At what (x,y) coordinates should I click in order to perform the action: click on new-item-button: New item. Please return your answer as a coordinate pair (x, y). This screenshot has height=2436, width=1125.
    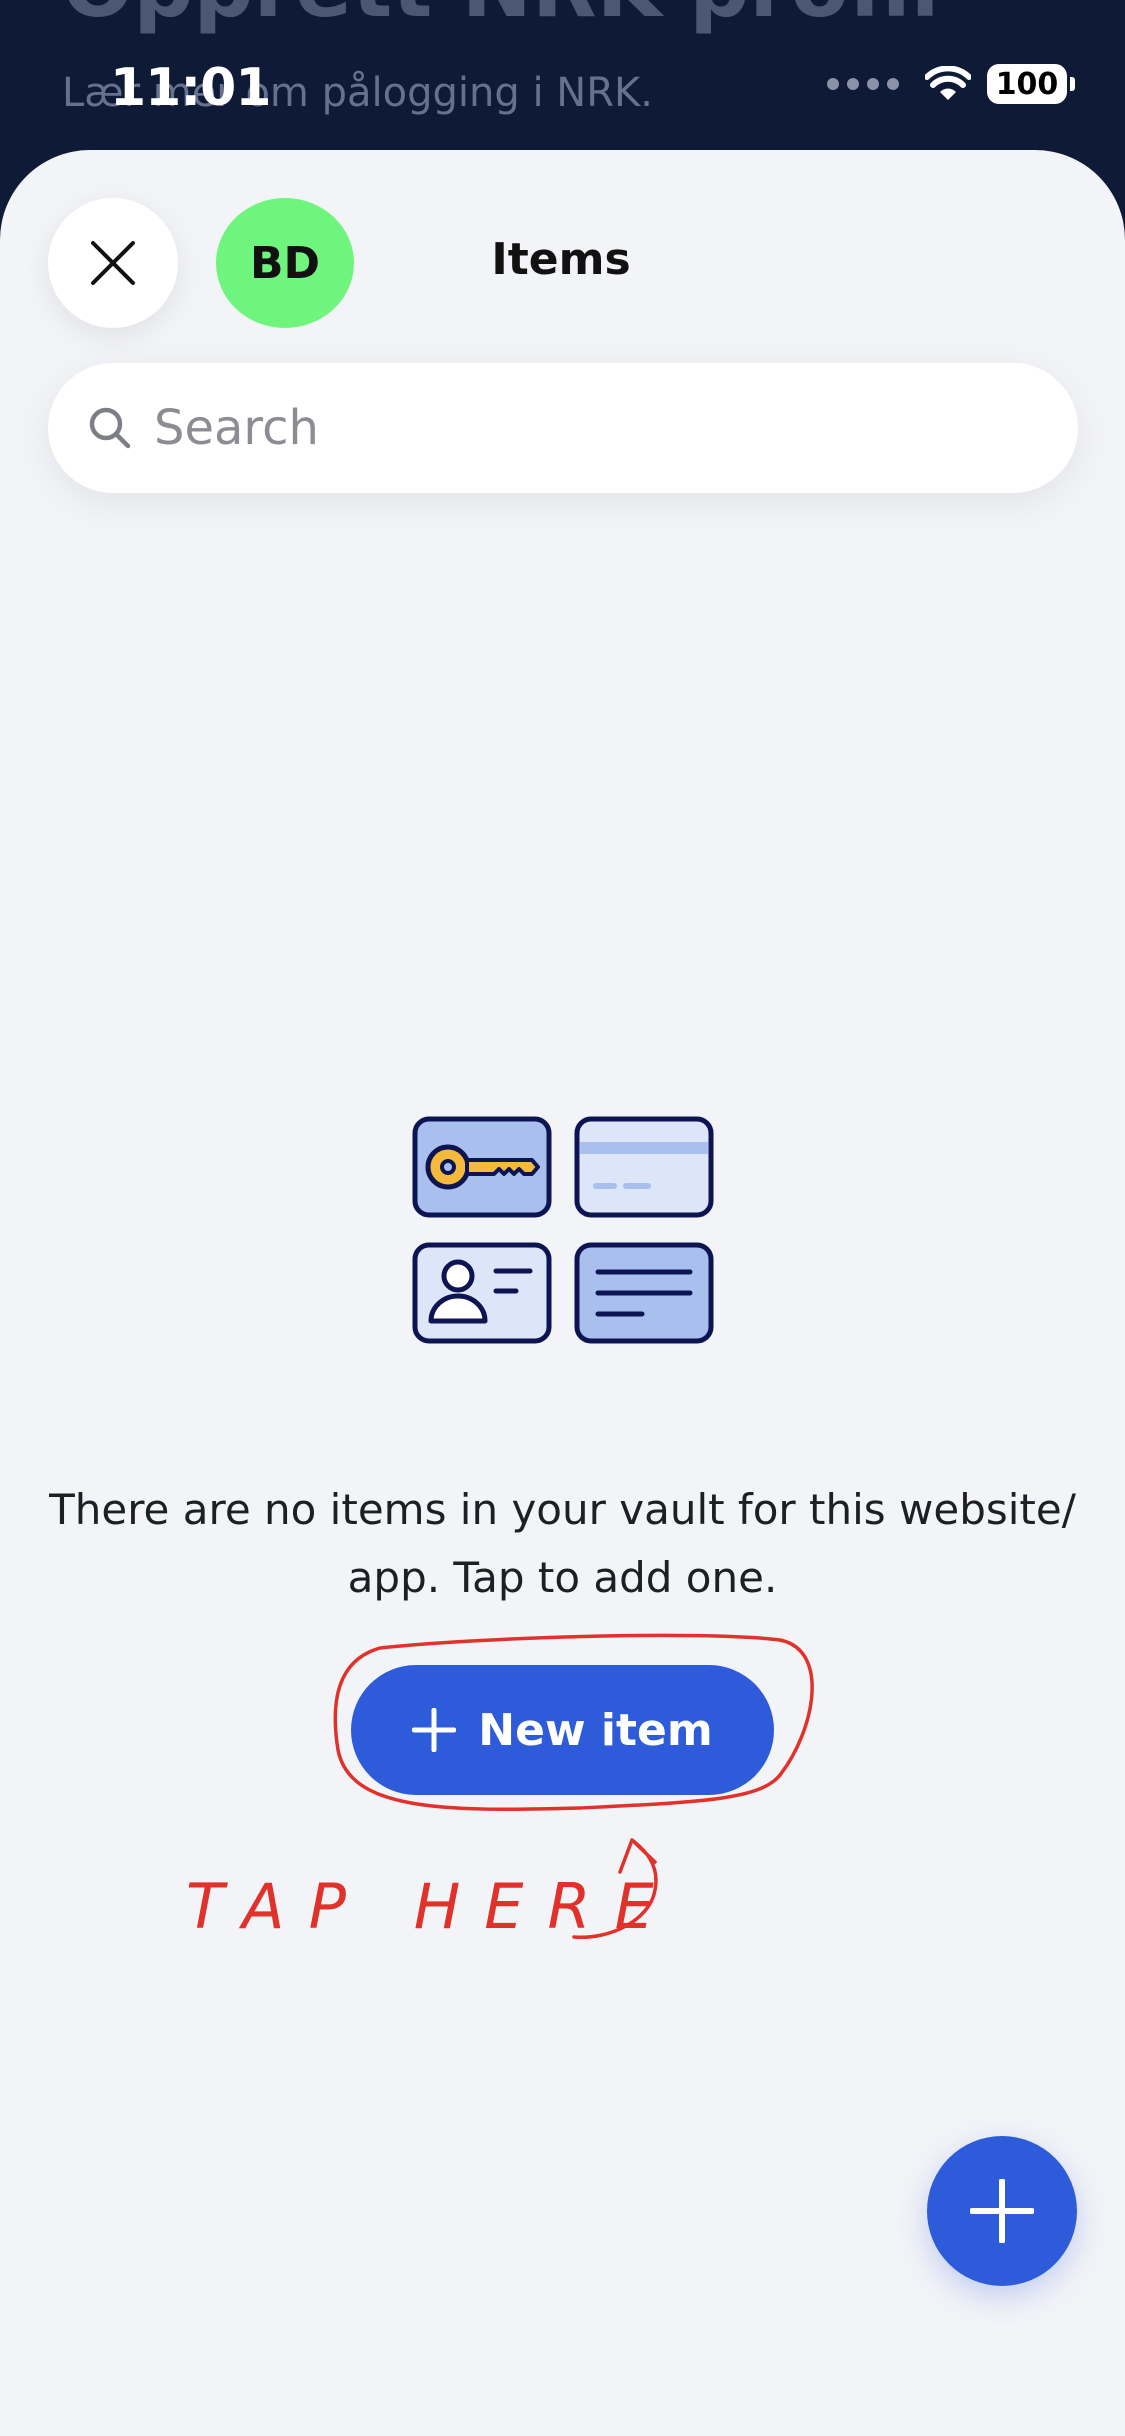
    Looking at the image, I should click on (562, 1730).